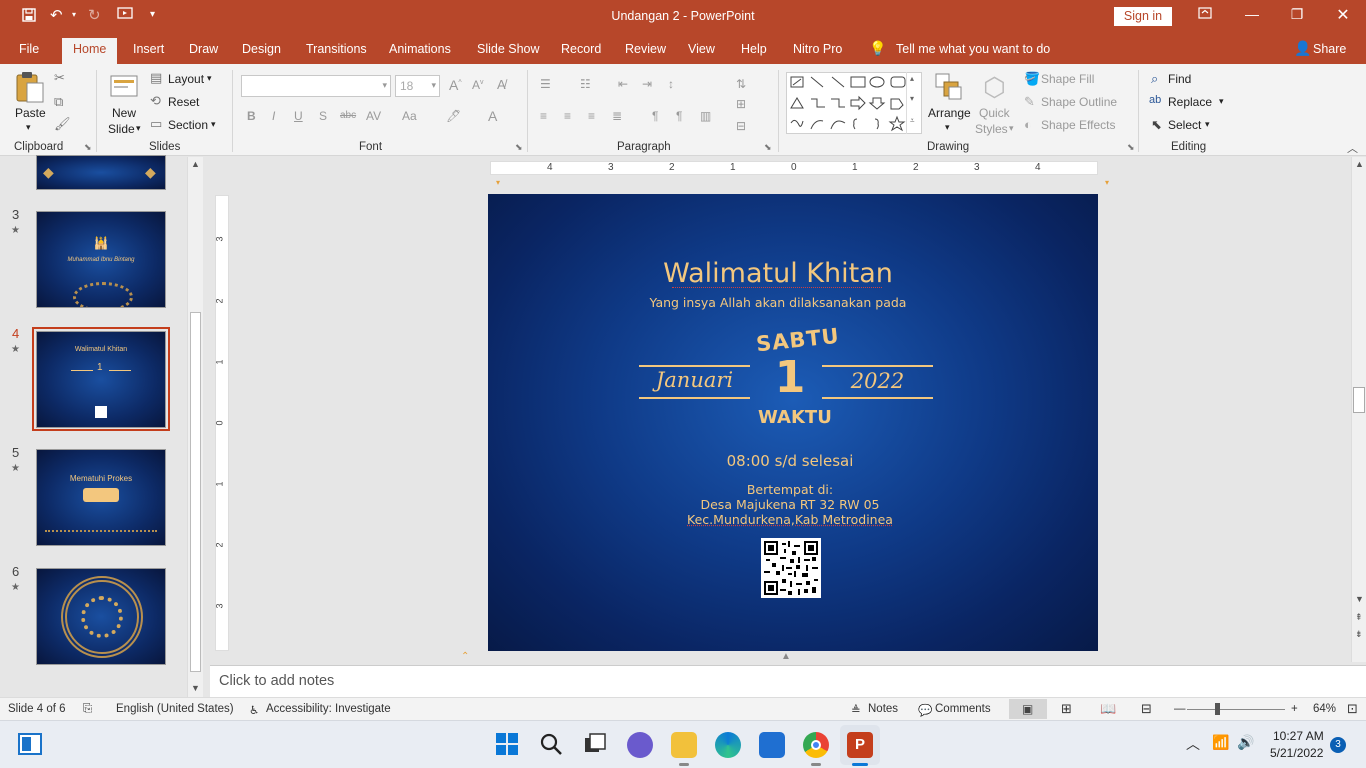  What do you see at coordinates (29, 49) in the screenshot?
I see `tab-file: File` at bounding box center [29, 49].